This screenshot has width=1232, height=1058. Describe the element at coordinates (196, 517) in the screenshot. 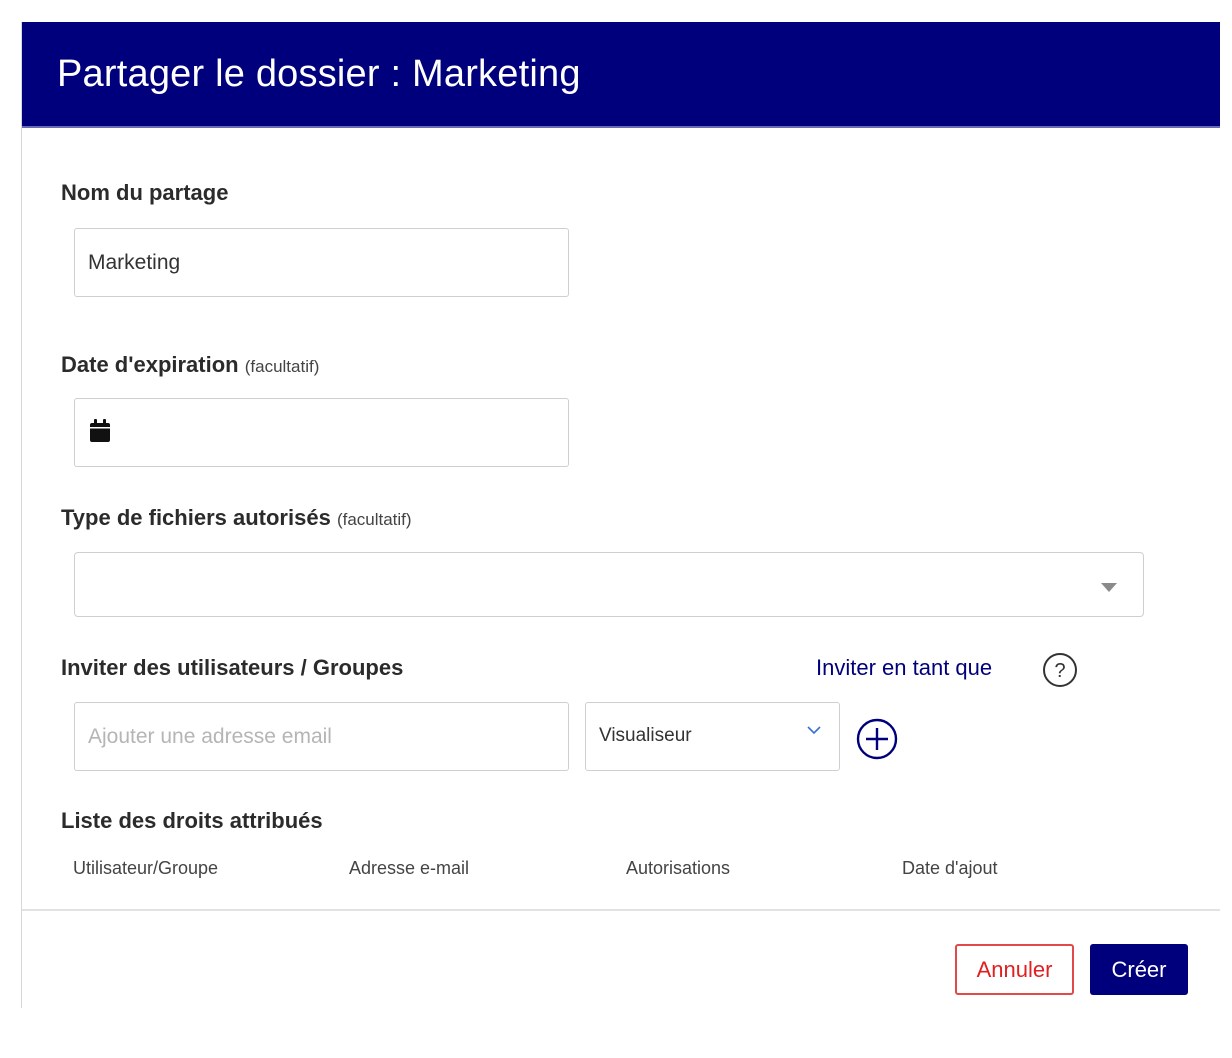

I see `file-types-label-text: Type de fichiers autorisés` at that location.